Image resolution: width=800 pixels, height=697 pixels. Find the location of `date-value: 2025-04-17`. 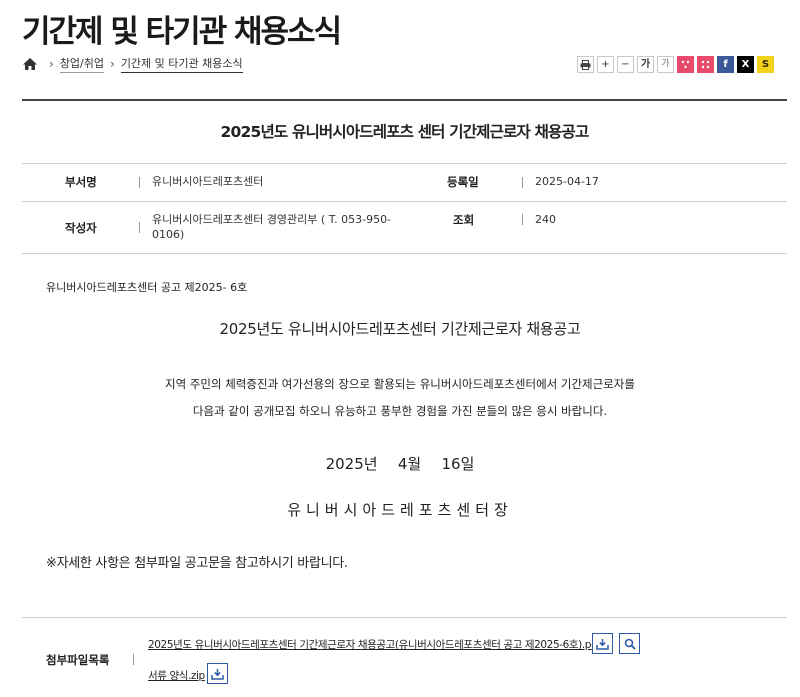

date-value: 2025-04-17 is located at coordinates (567, 181).